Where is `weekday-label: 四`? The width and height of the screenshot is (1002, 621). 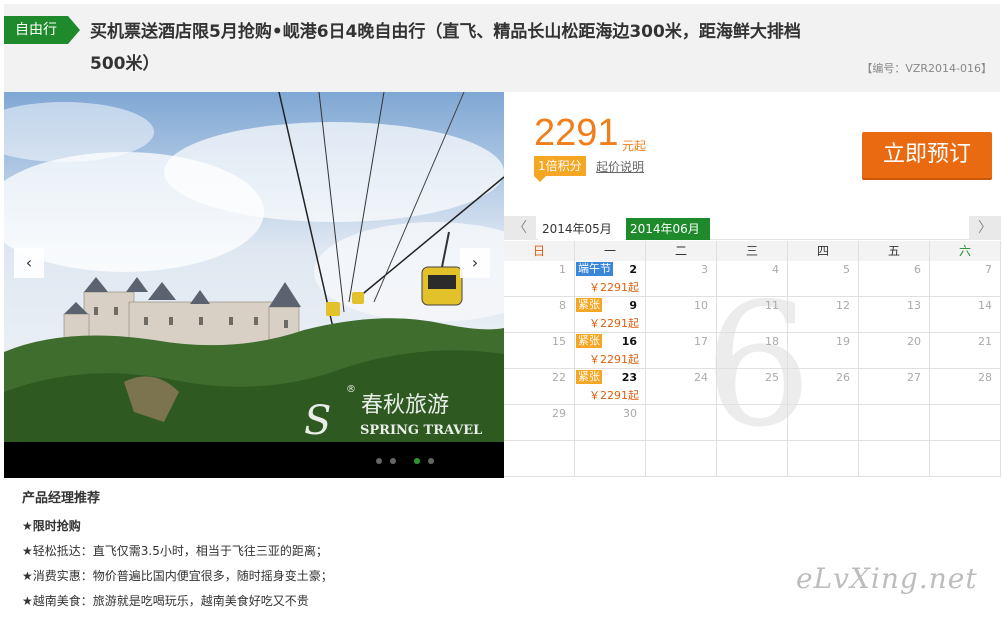
weekday-label: 四 is located at coordinates (823, 251).